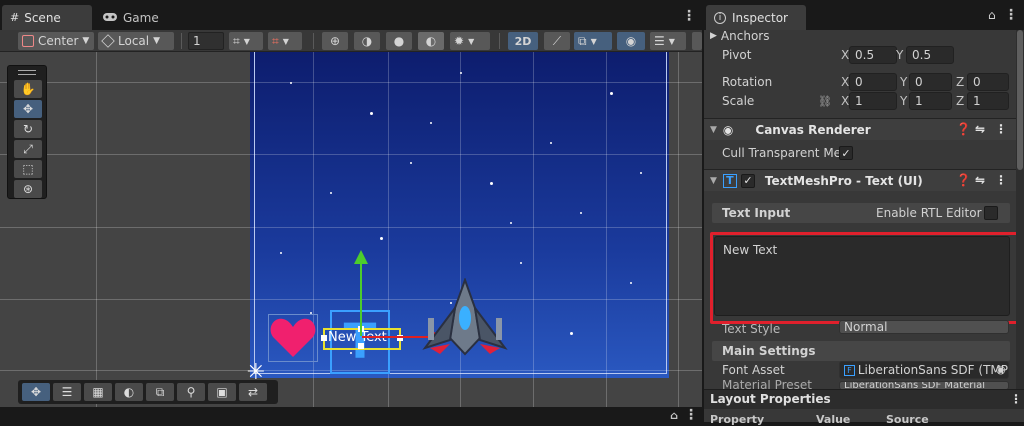  Describe the element at coordinates (930, 55) in the screenshot. I see `pivot-y-field: 0.5` at that location.